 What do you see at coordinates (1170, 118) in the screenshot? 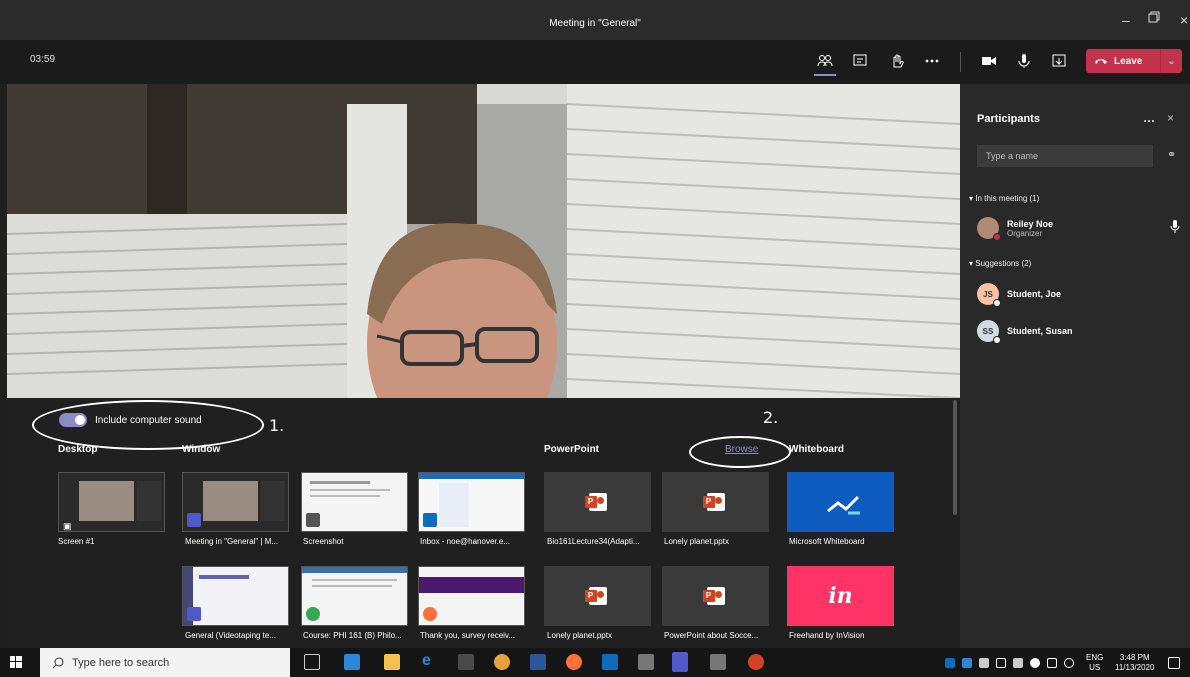
I see `panel-close-icon: ×` at bounding box center [1170, 118].